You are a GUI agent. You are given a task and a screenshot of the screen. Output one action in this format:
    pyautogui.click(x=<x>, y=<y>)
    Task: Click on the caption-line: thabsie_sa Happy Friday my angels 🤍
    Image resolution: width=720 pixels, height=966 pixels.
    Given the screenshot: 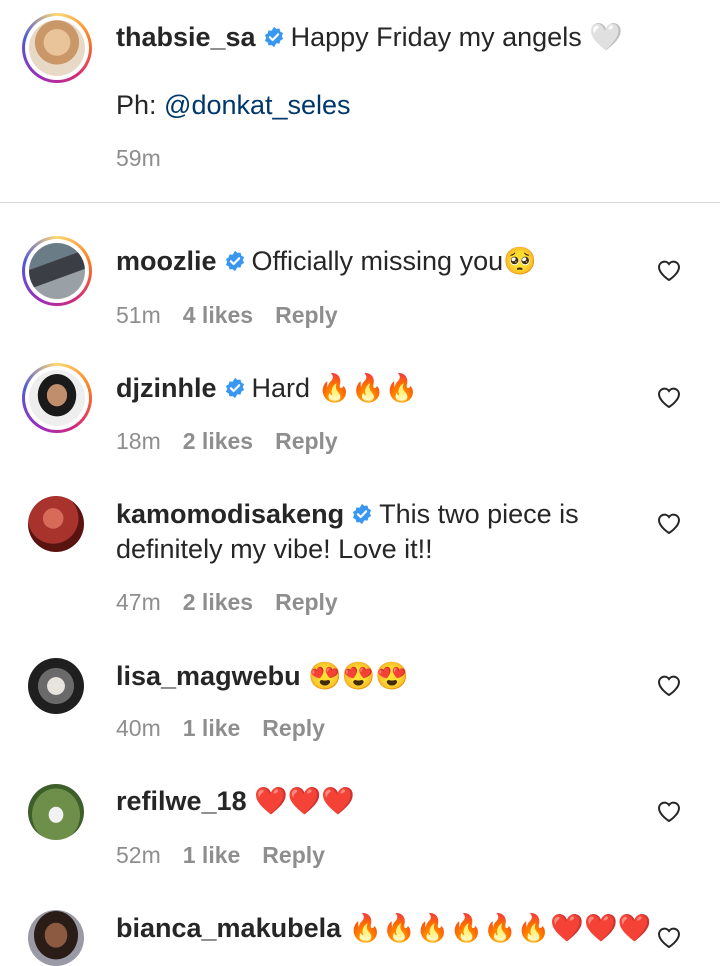 What is the action you would take?
    pyautogui.click(x=369, y=37)
    